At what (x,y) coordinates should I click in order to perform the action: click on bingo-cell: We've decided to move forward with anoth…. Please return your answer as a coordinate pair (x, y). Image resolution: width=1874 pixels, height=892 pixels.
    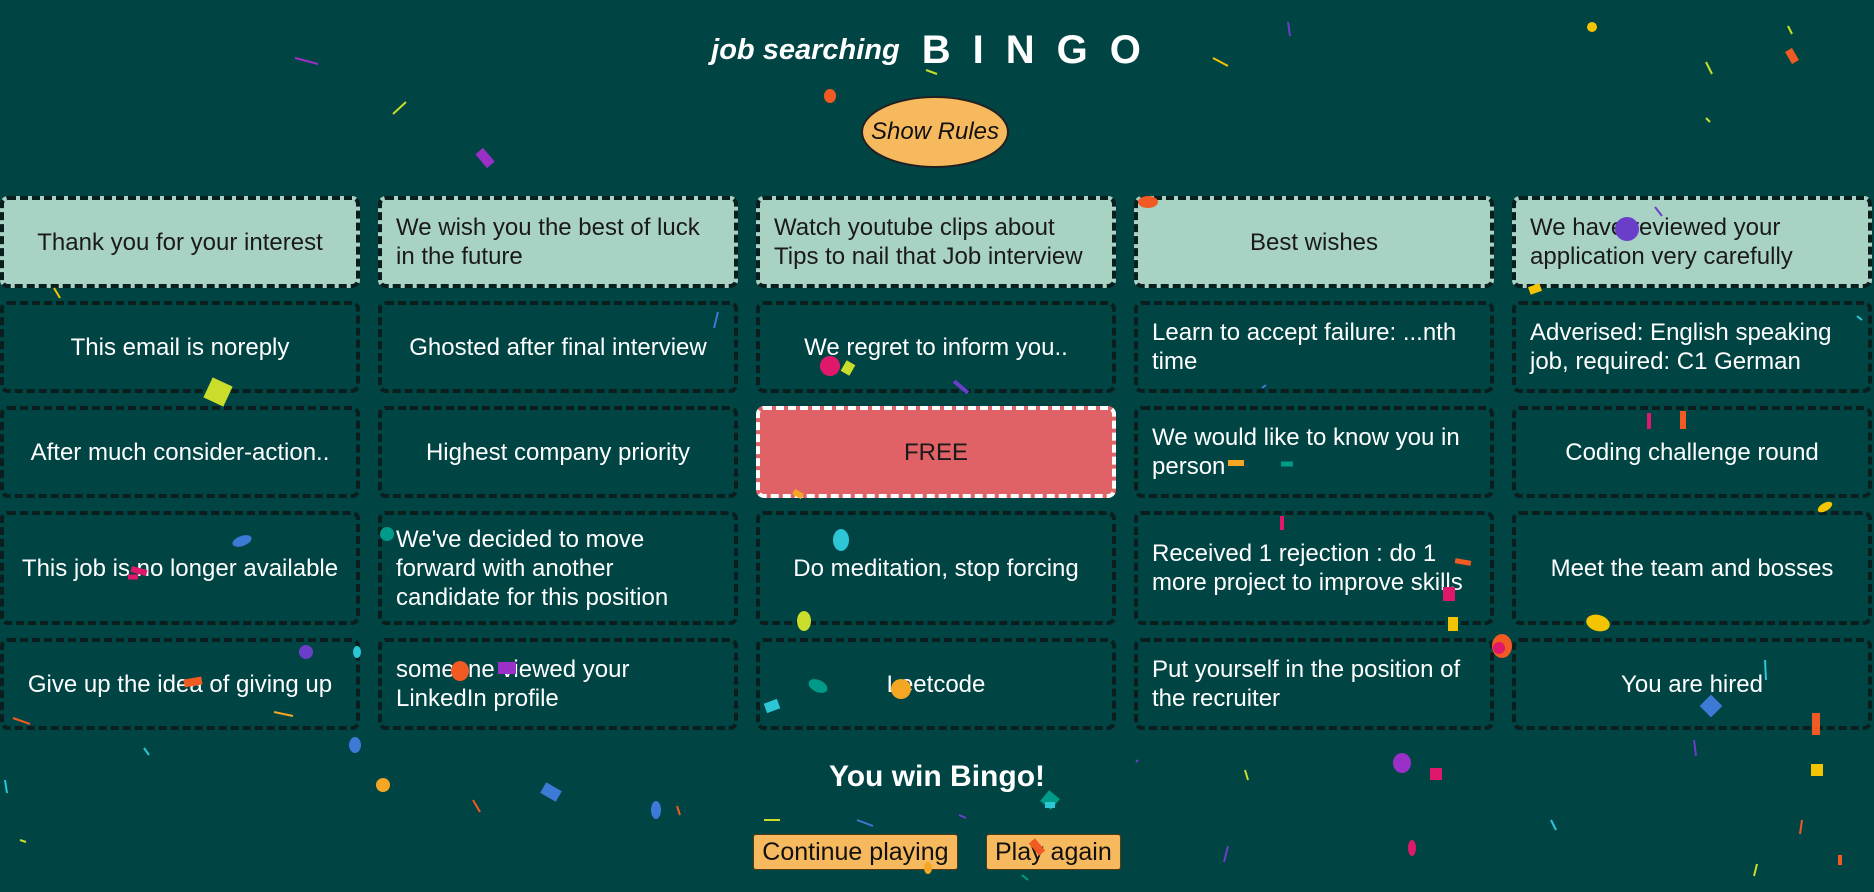
    Looking at the image, I should click on (558, 568).